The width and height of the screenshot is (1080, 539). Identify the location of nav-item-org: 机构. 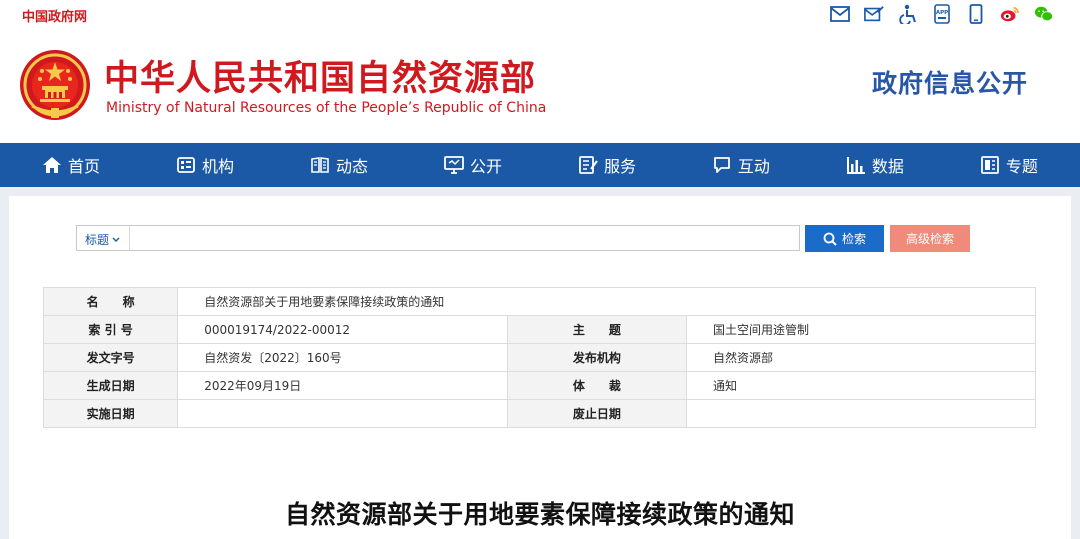
(205, 165).